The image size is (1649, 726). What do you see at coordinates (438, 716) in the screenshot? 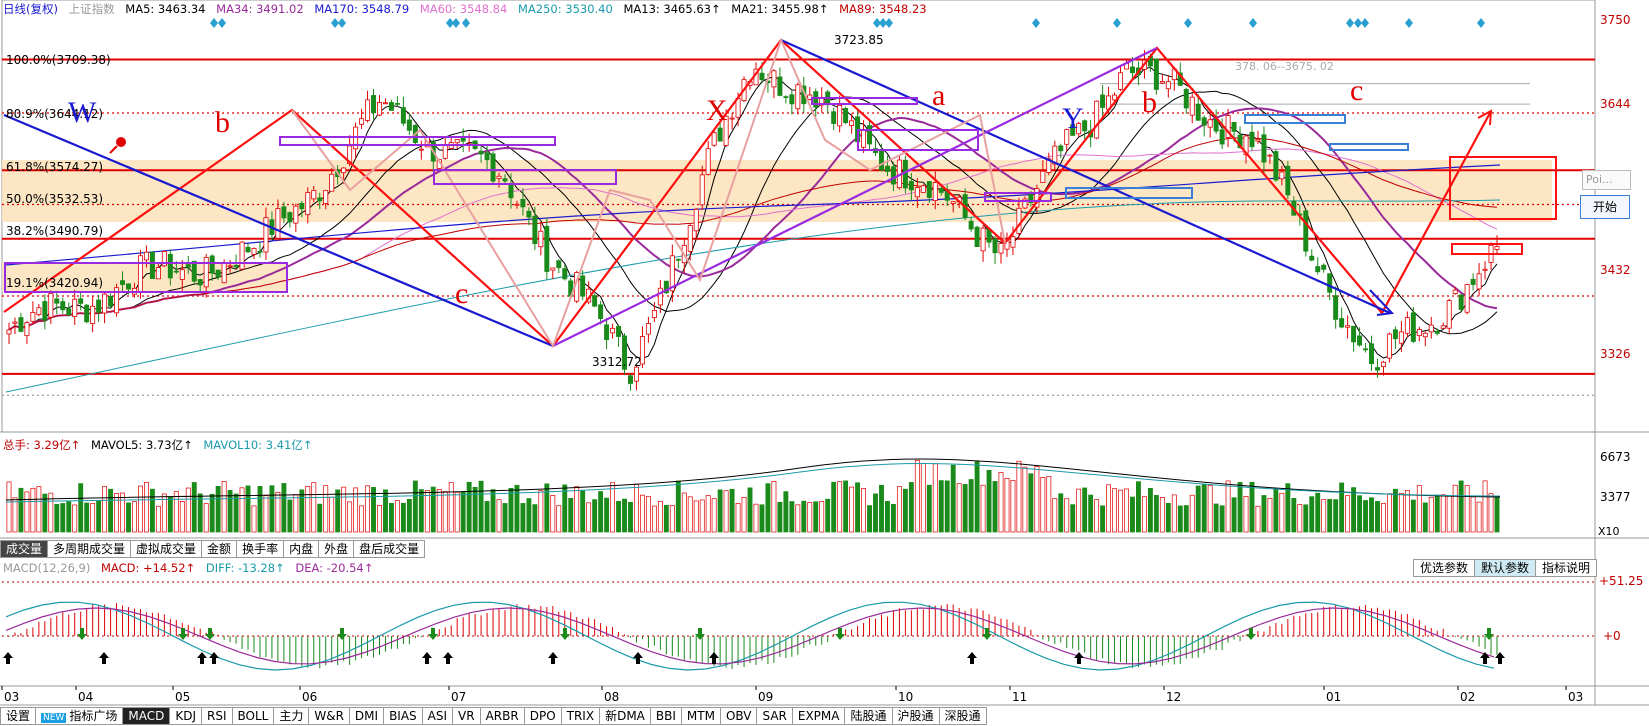
I see `tab-asi: ASI` at bounding box center [438, 716].